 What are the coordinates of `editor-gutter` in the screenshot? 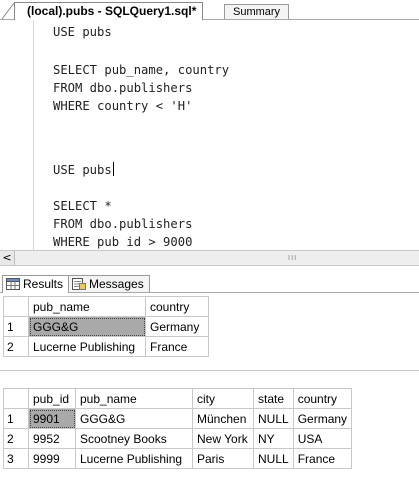 It's located at (15, 135).